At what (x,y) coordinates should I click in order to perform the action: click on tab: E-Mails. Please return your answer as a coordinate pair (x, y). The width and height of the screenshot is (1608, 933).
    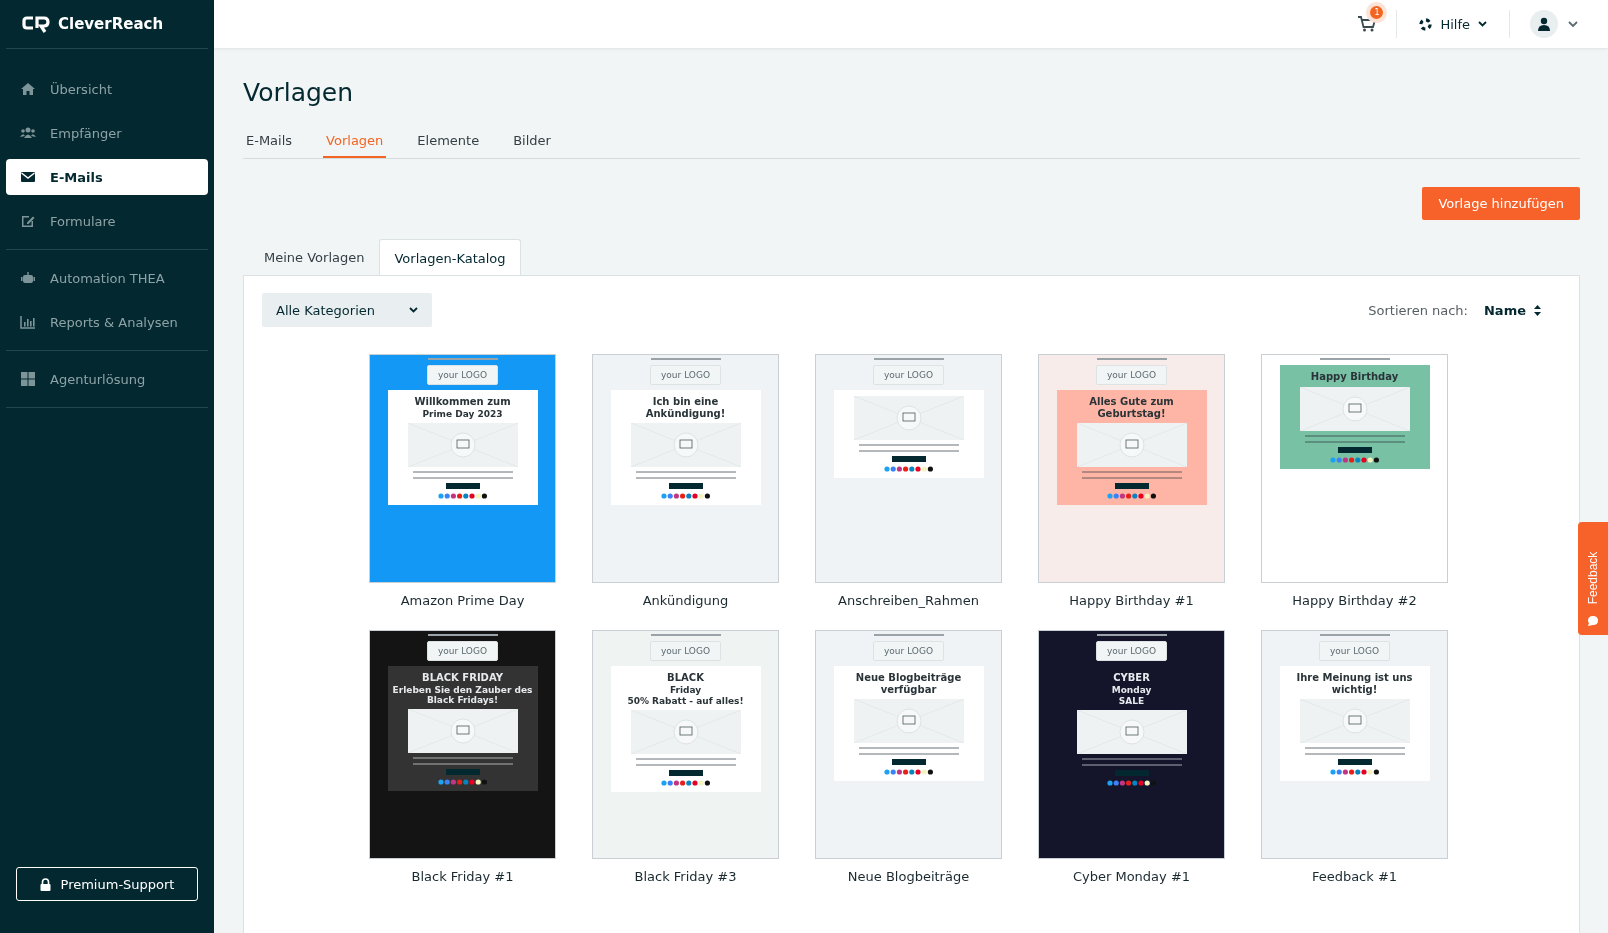
    Looking at the image, I should click on (269, 145).